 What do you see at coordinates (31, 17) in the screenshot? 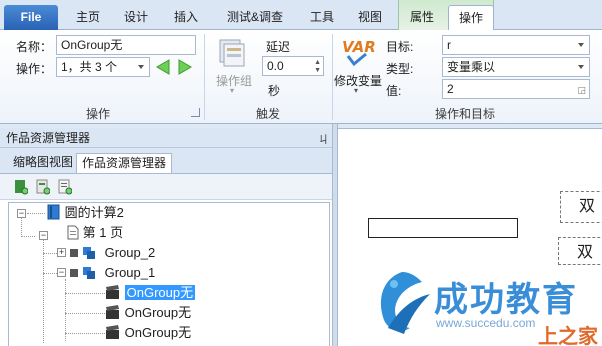
I see `tab-file: File` at bounding box center [31, 17].